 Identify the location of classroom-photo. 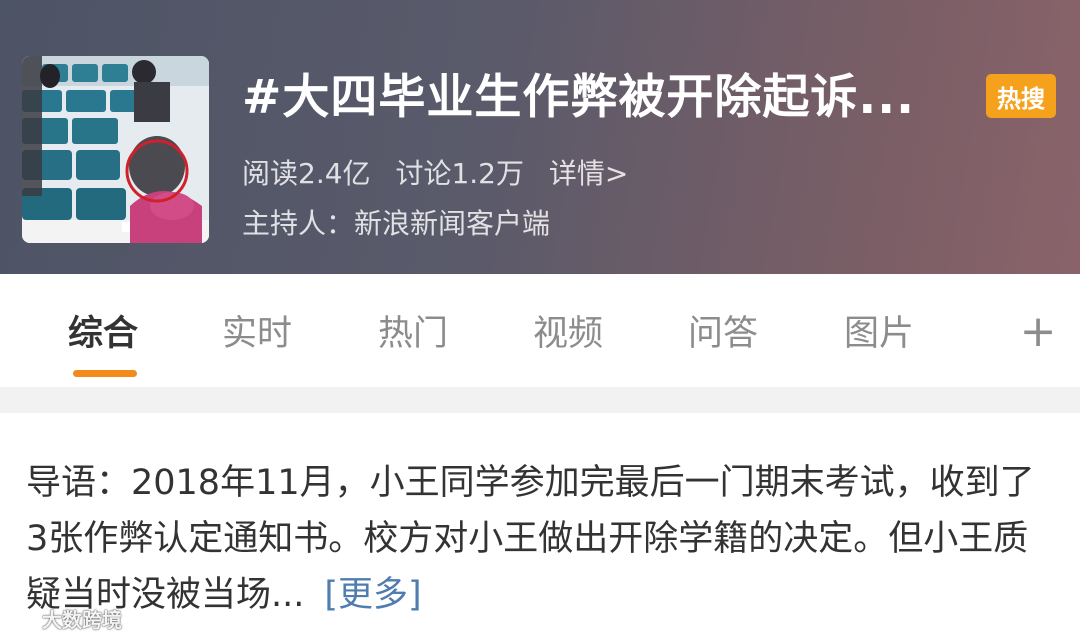
(115, 149).